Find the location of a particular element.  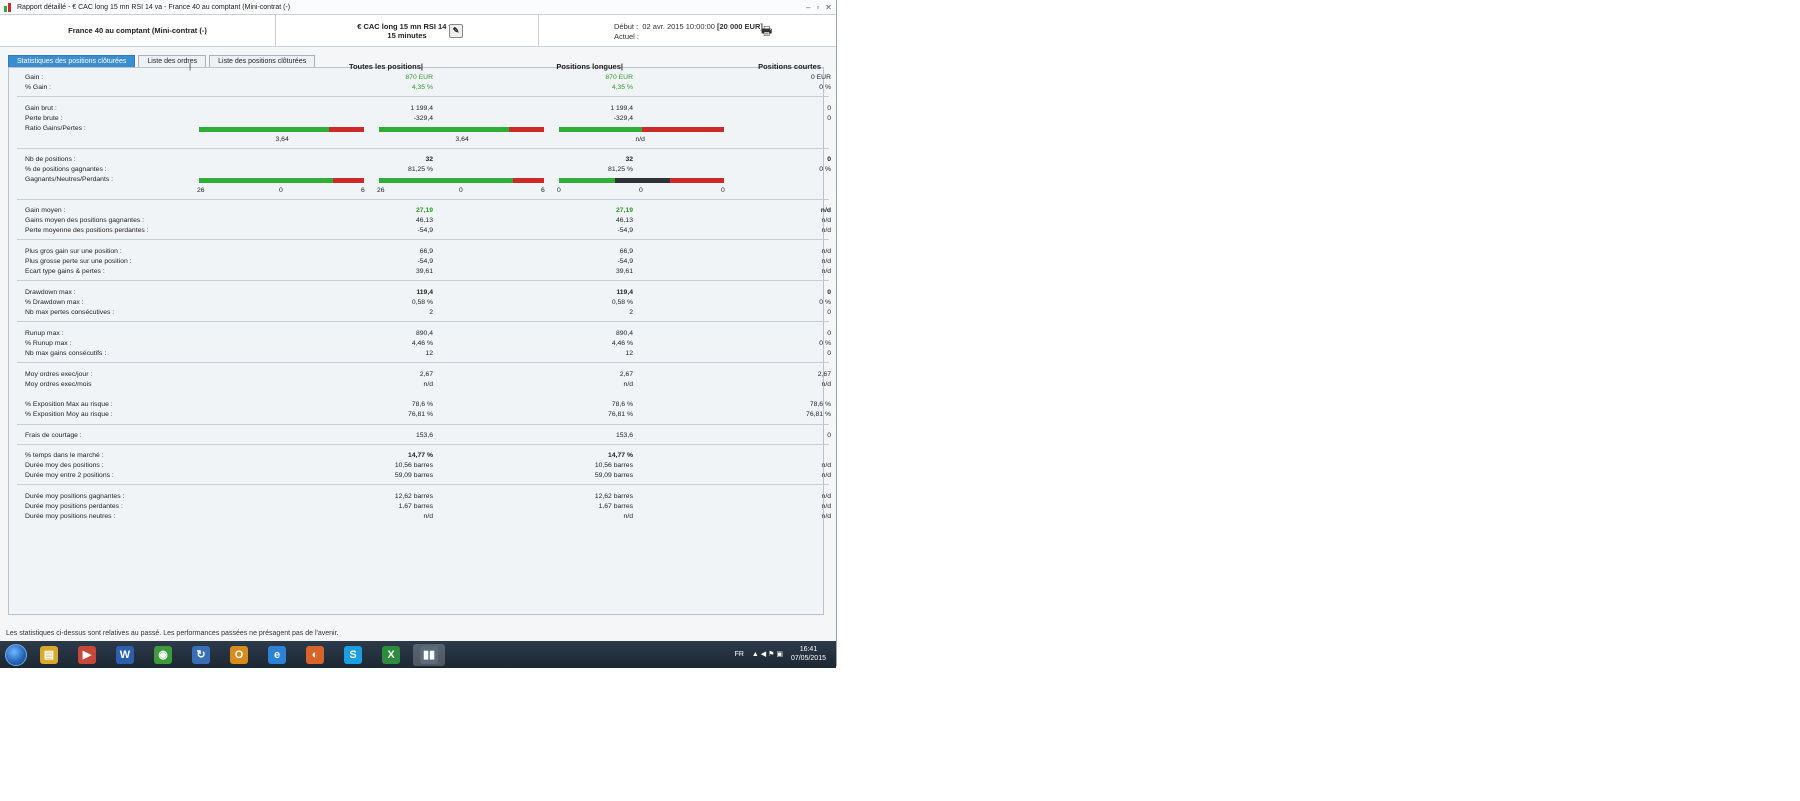

stat-value-long: 46,13 is located at coordinates (624, 220).